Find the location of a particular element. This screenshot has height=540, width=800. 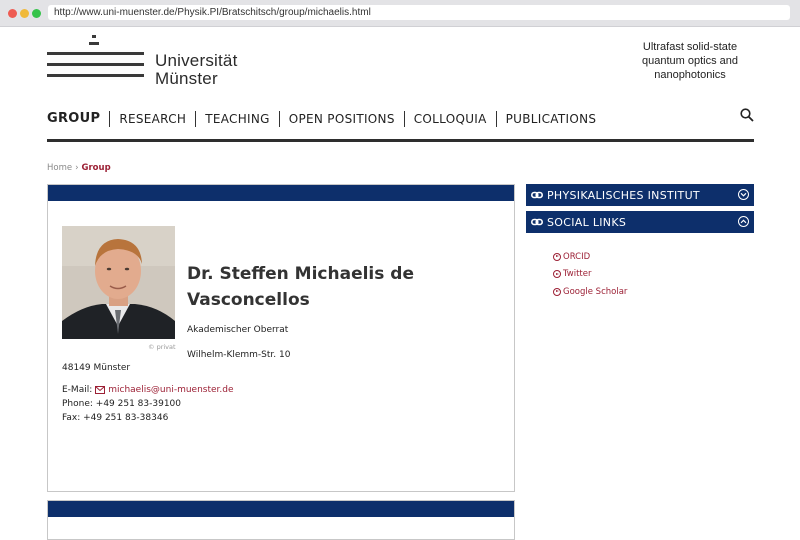

social-link-twitter: Twitter is located at coordinates (590, 275).